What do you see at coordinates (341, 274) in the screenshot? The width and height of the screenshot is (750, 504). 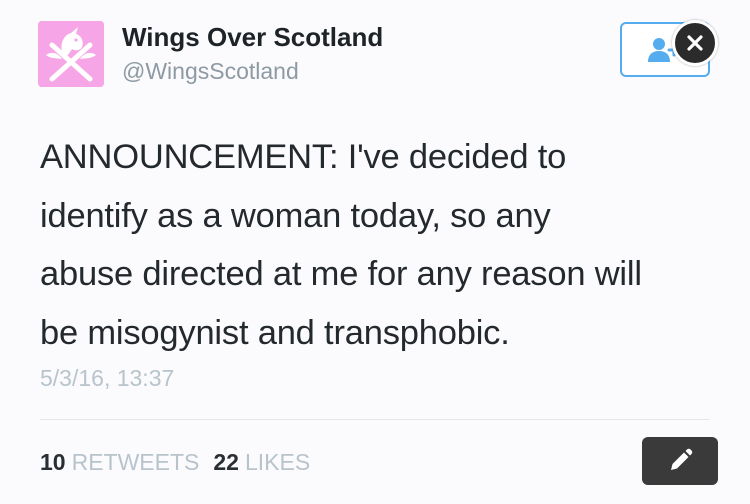 I see `tweet-line: abuse directed at me for any reason will` at bounding box center [341, 274].